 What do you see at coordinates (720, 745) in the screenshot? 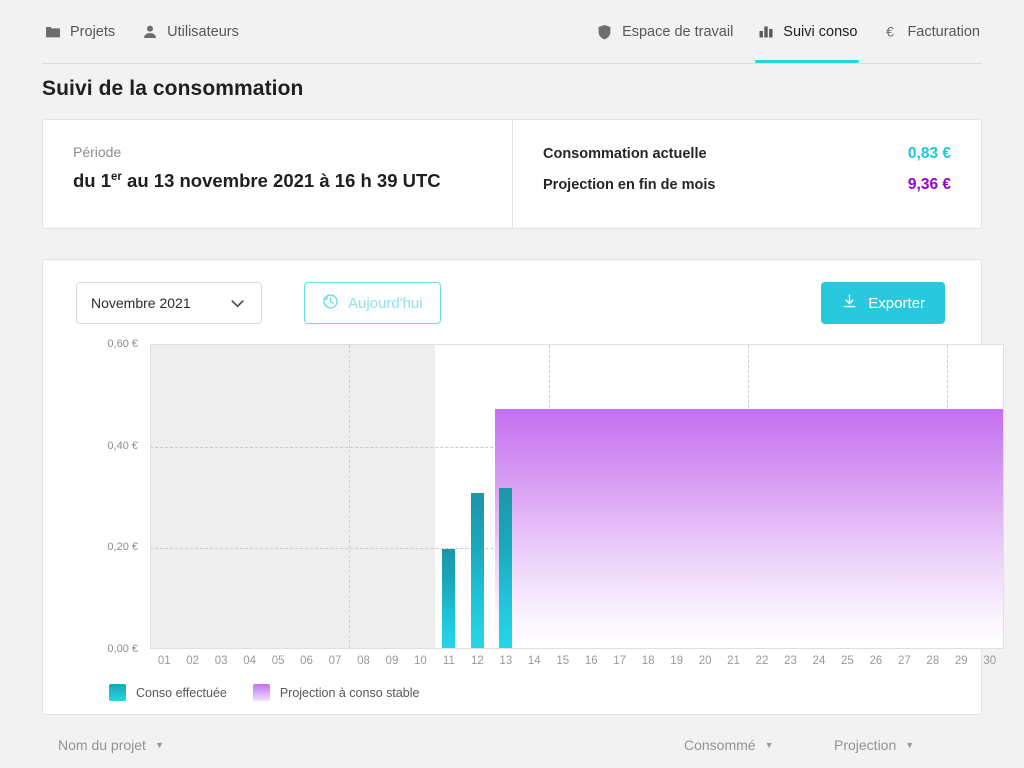
I see `column-label: Consommé` at bounding box center [720, 745].